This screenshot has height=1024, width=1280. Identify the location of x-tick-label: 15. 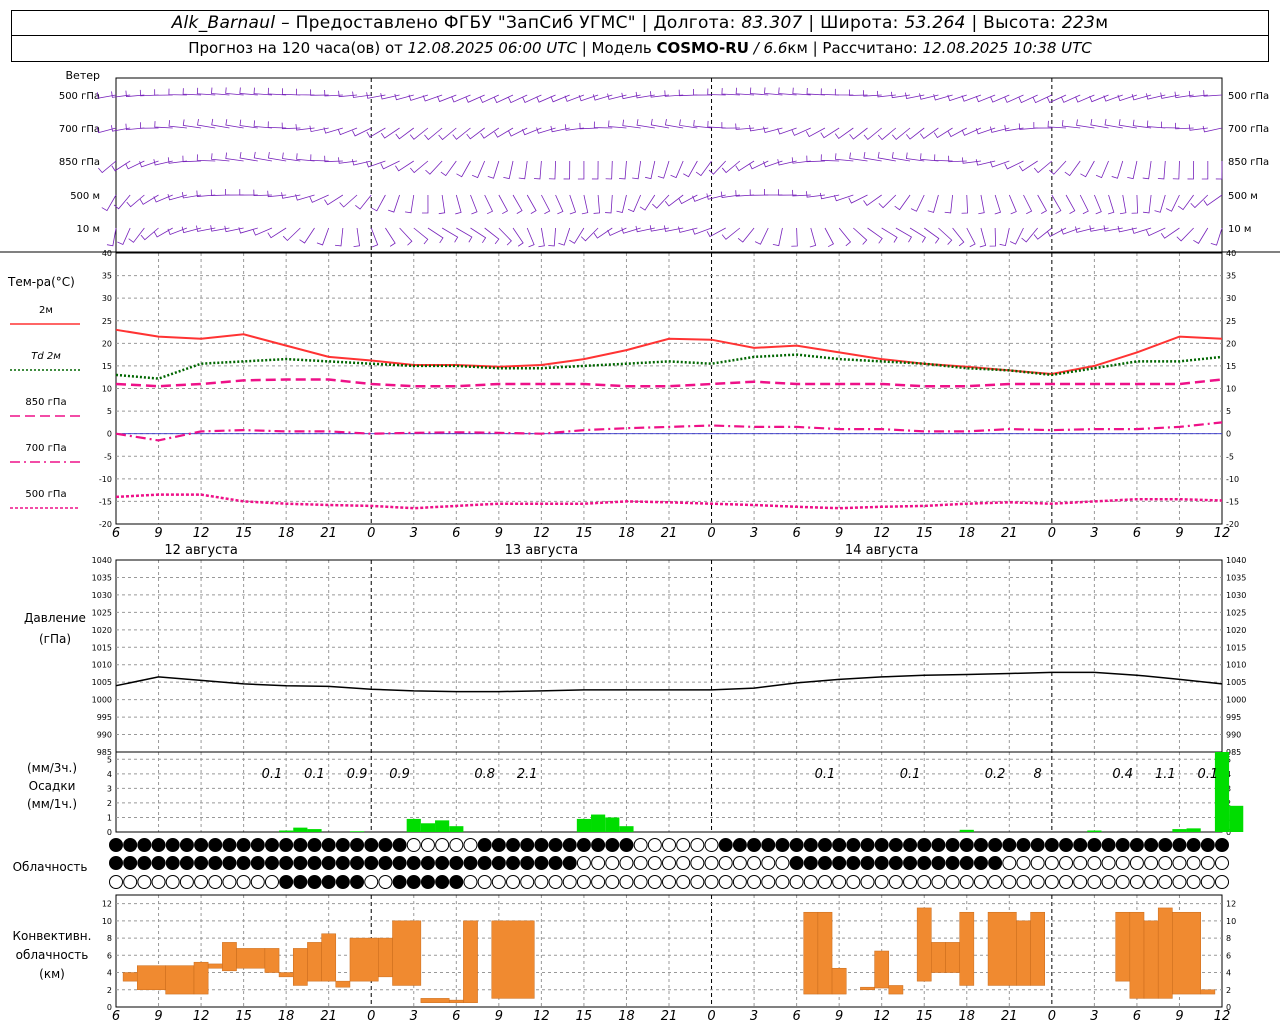
(924, 533).